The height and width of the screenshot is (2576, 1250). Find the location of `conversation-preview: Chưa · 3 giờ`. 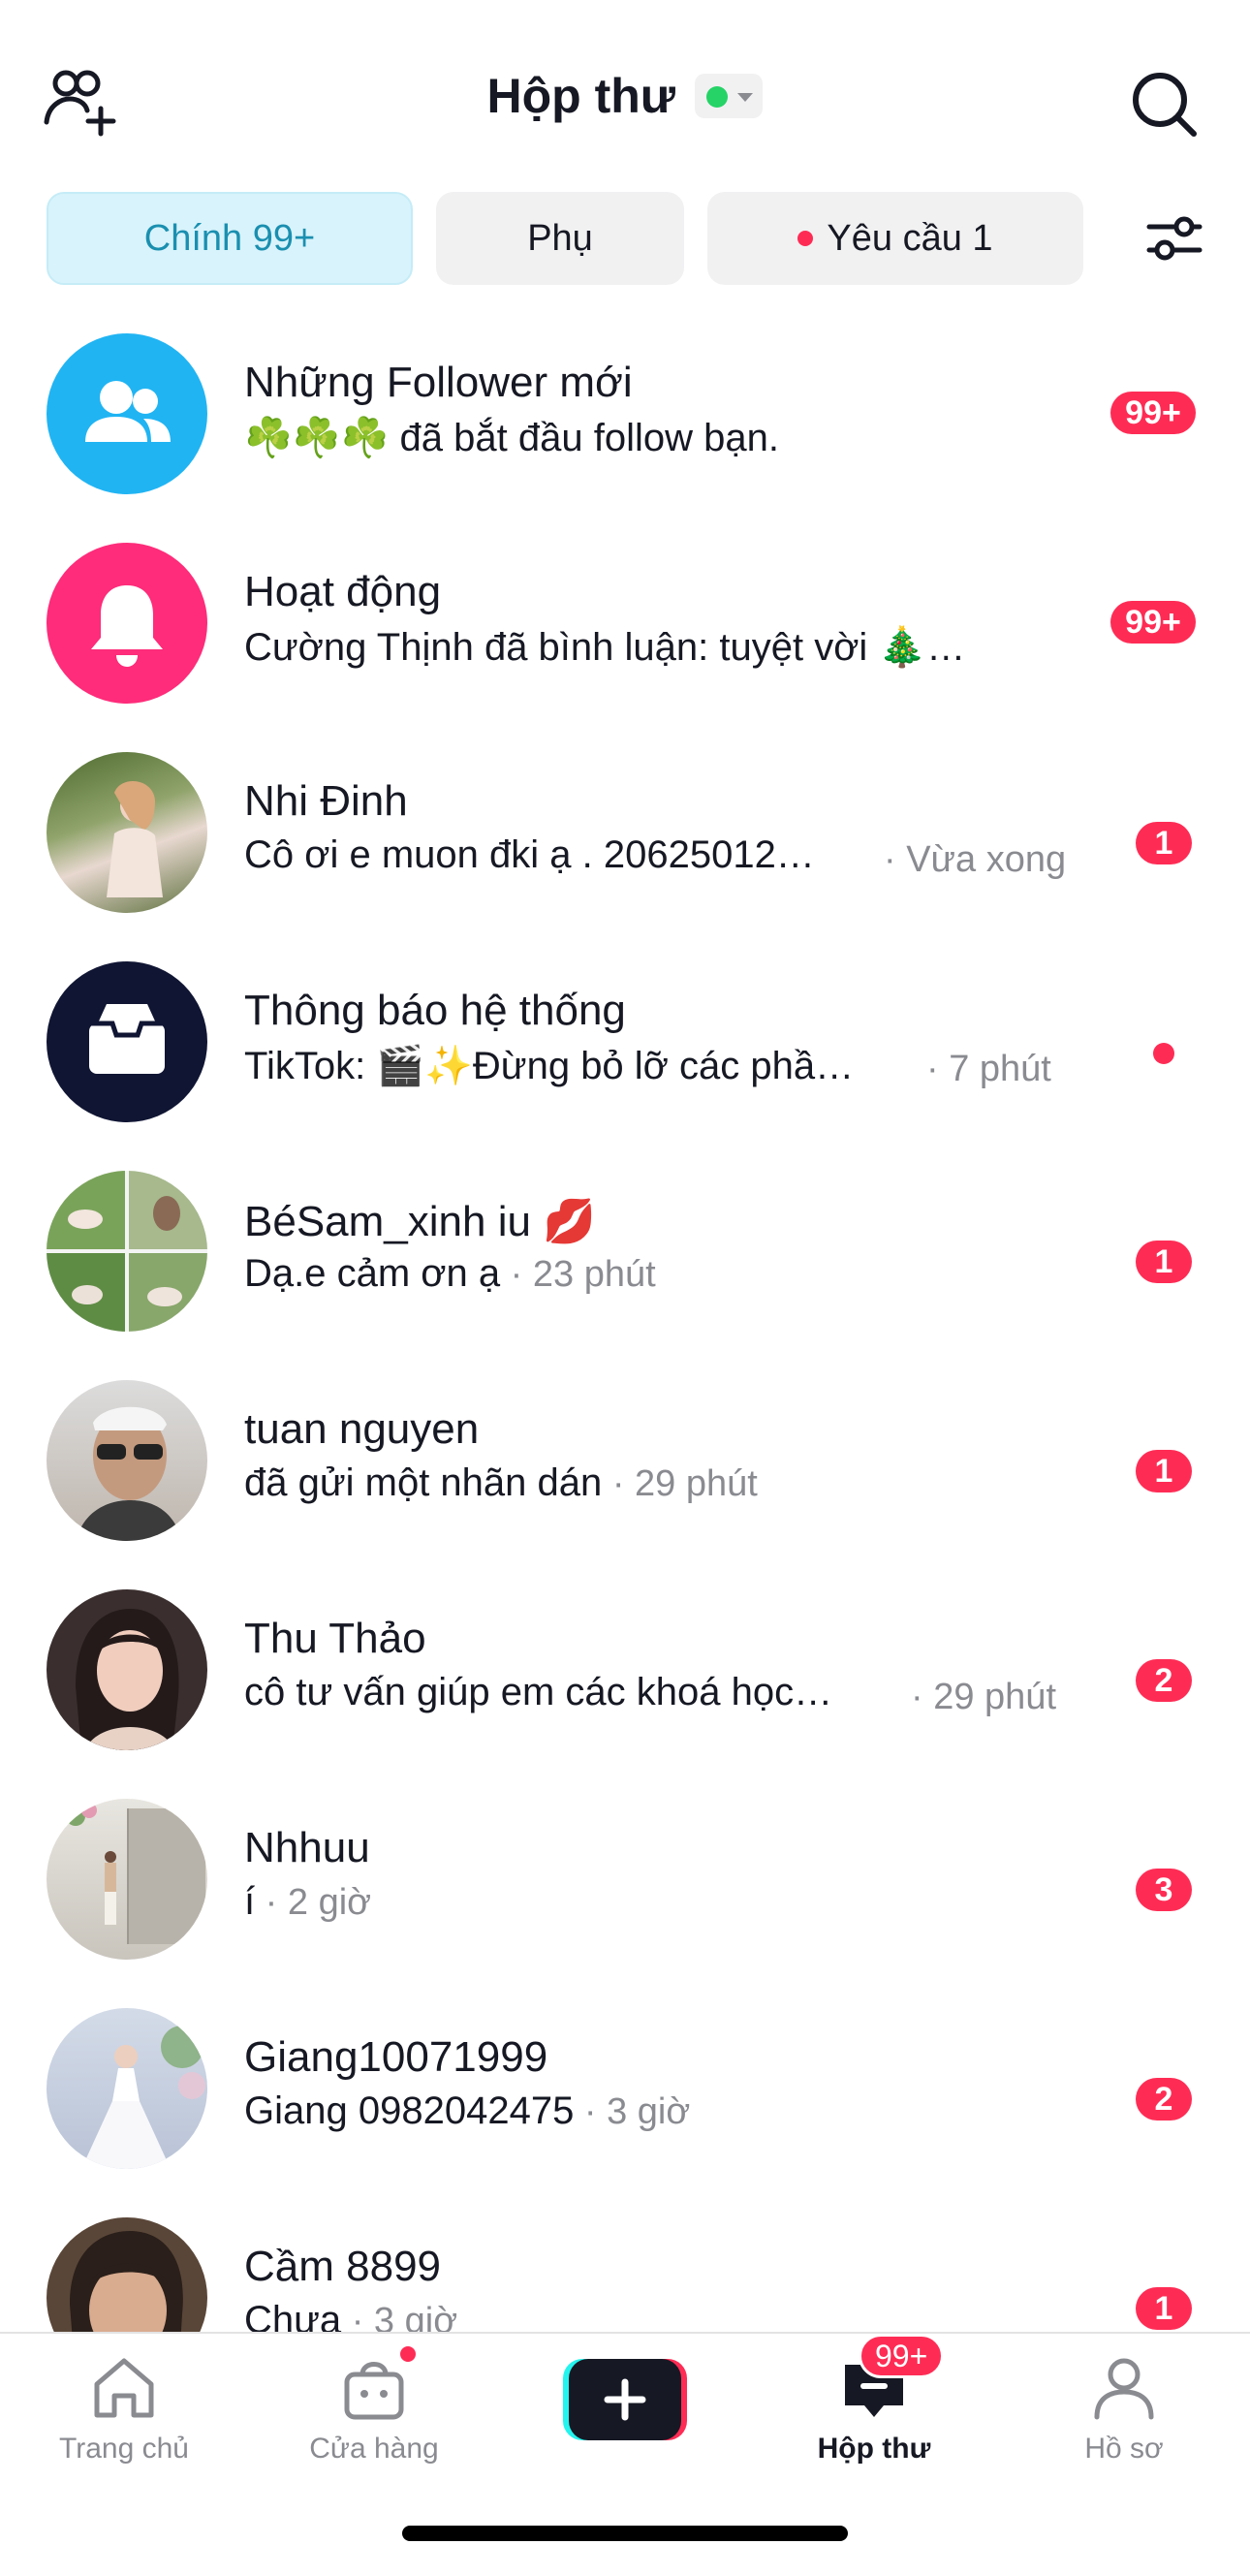

conversation-preview: Chưa · 3 giờ is located at coordinates (350, 2316).